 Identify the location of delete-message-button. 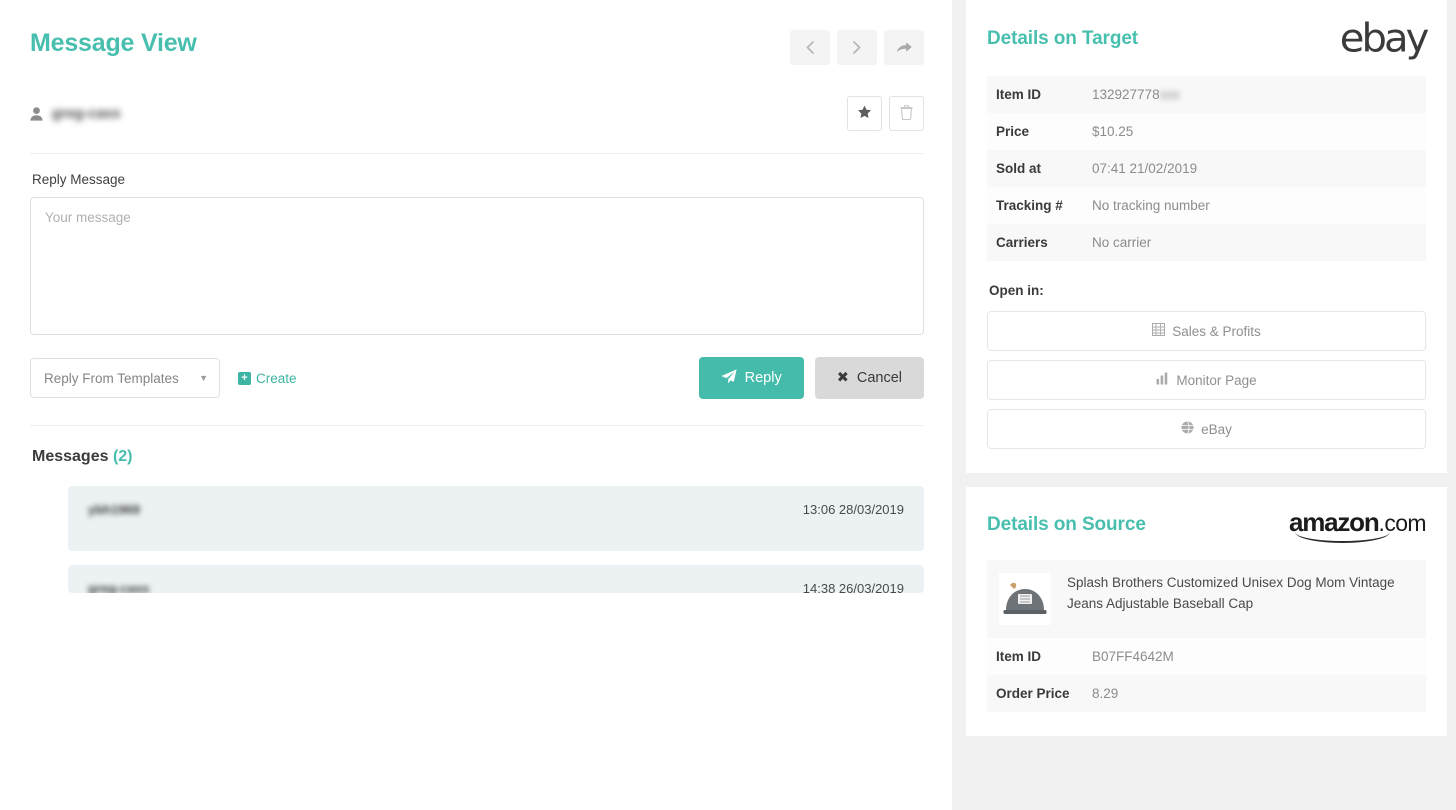
(906, 113).